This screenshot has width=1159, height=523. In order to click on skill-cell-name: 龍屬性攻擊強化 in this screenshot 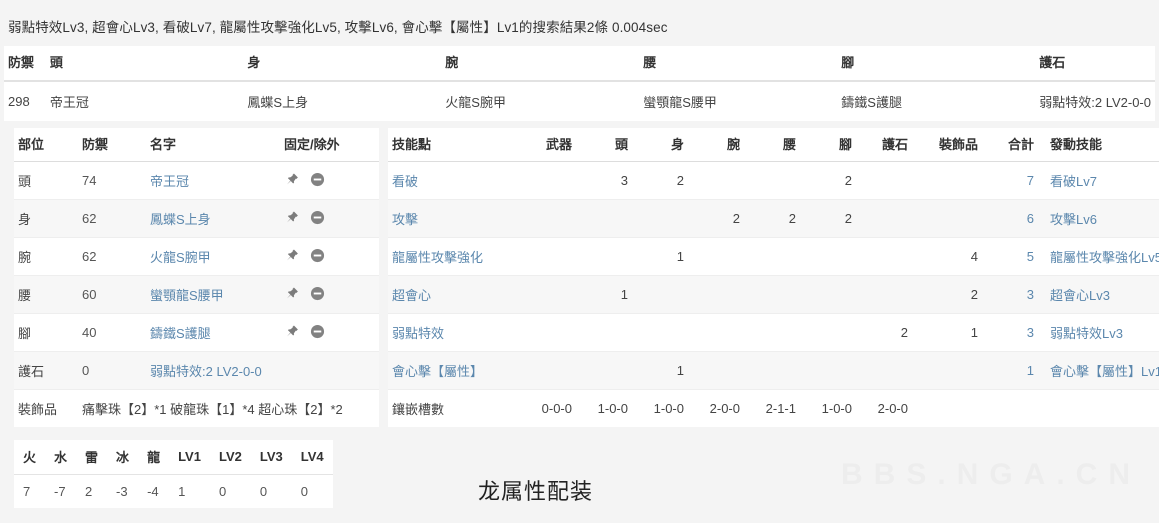, I will do `click(454, 256)`.